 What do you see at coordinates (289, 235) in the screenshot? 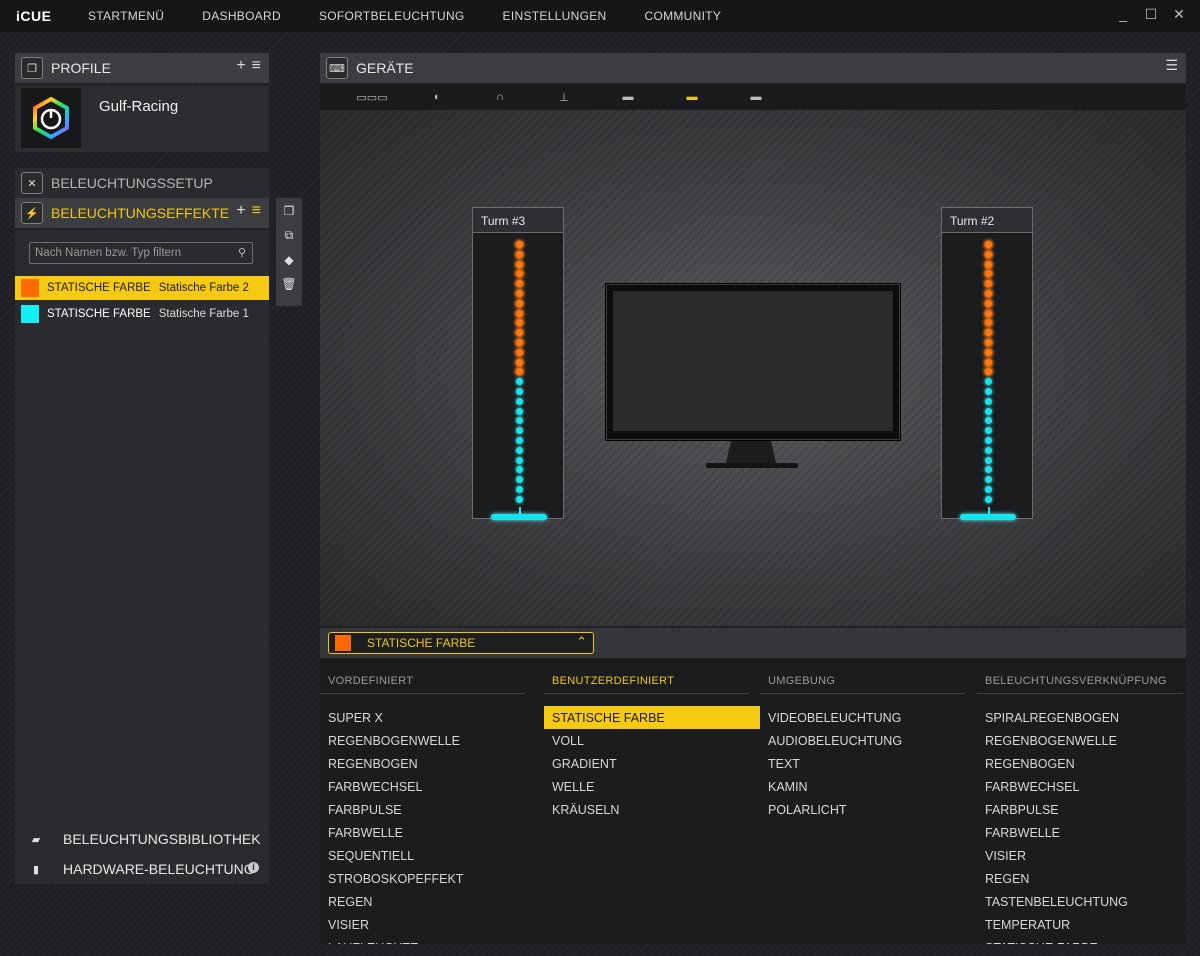
I see `duplicate-icon: ⧉` at bounding box center [289, 235].